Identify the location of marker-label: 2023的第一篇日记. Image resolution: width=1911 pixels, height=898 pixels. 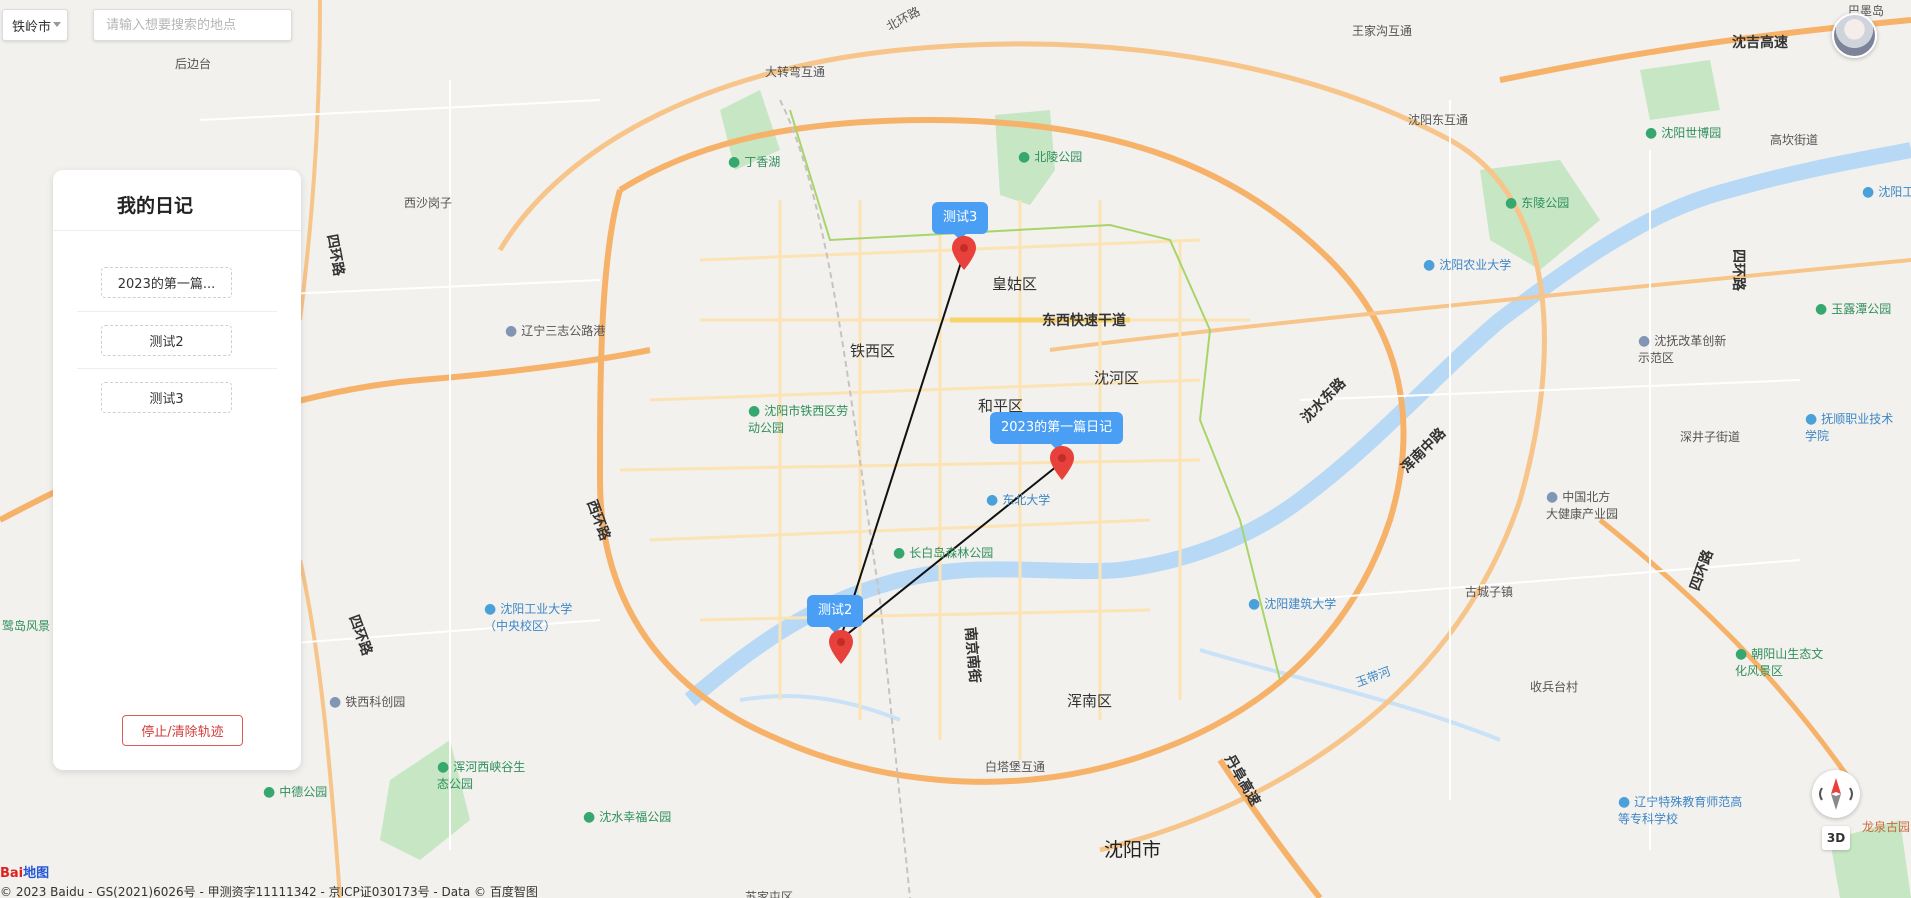
(1057, 431).